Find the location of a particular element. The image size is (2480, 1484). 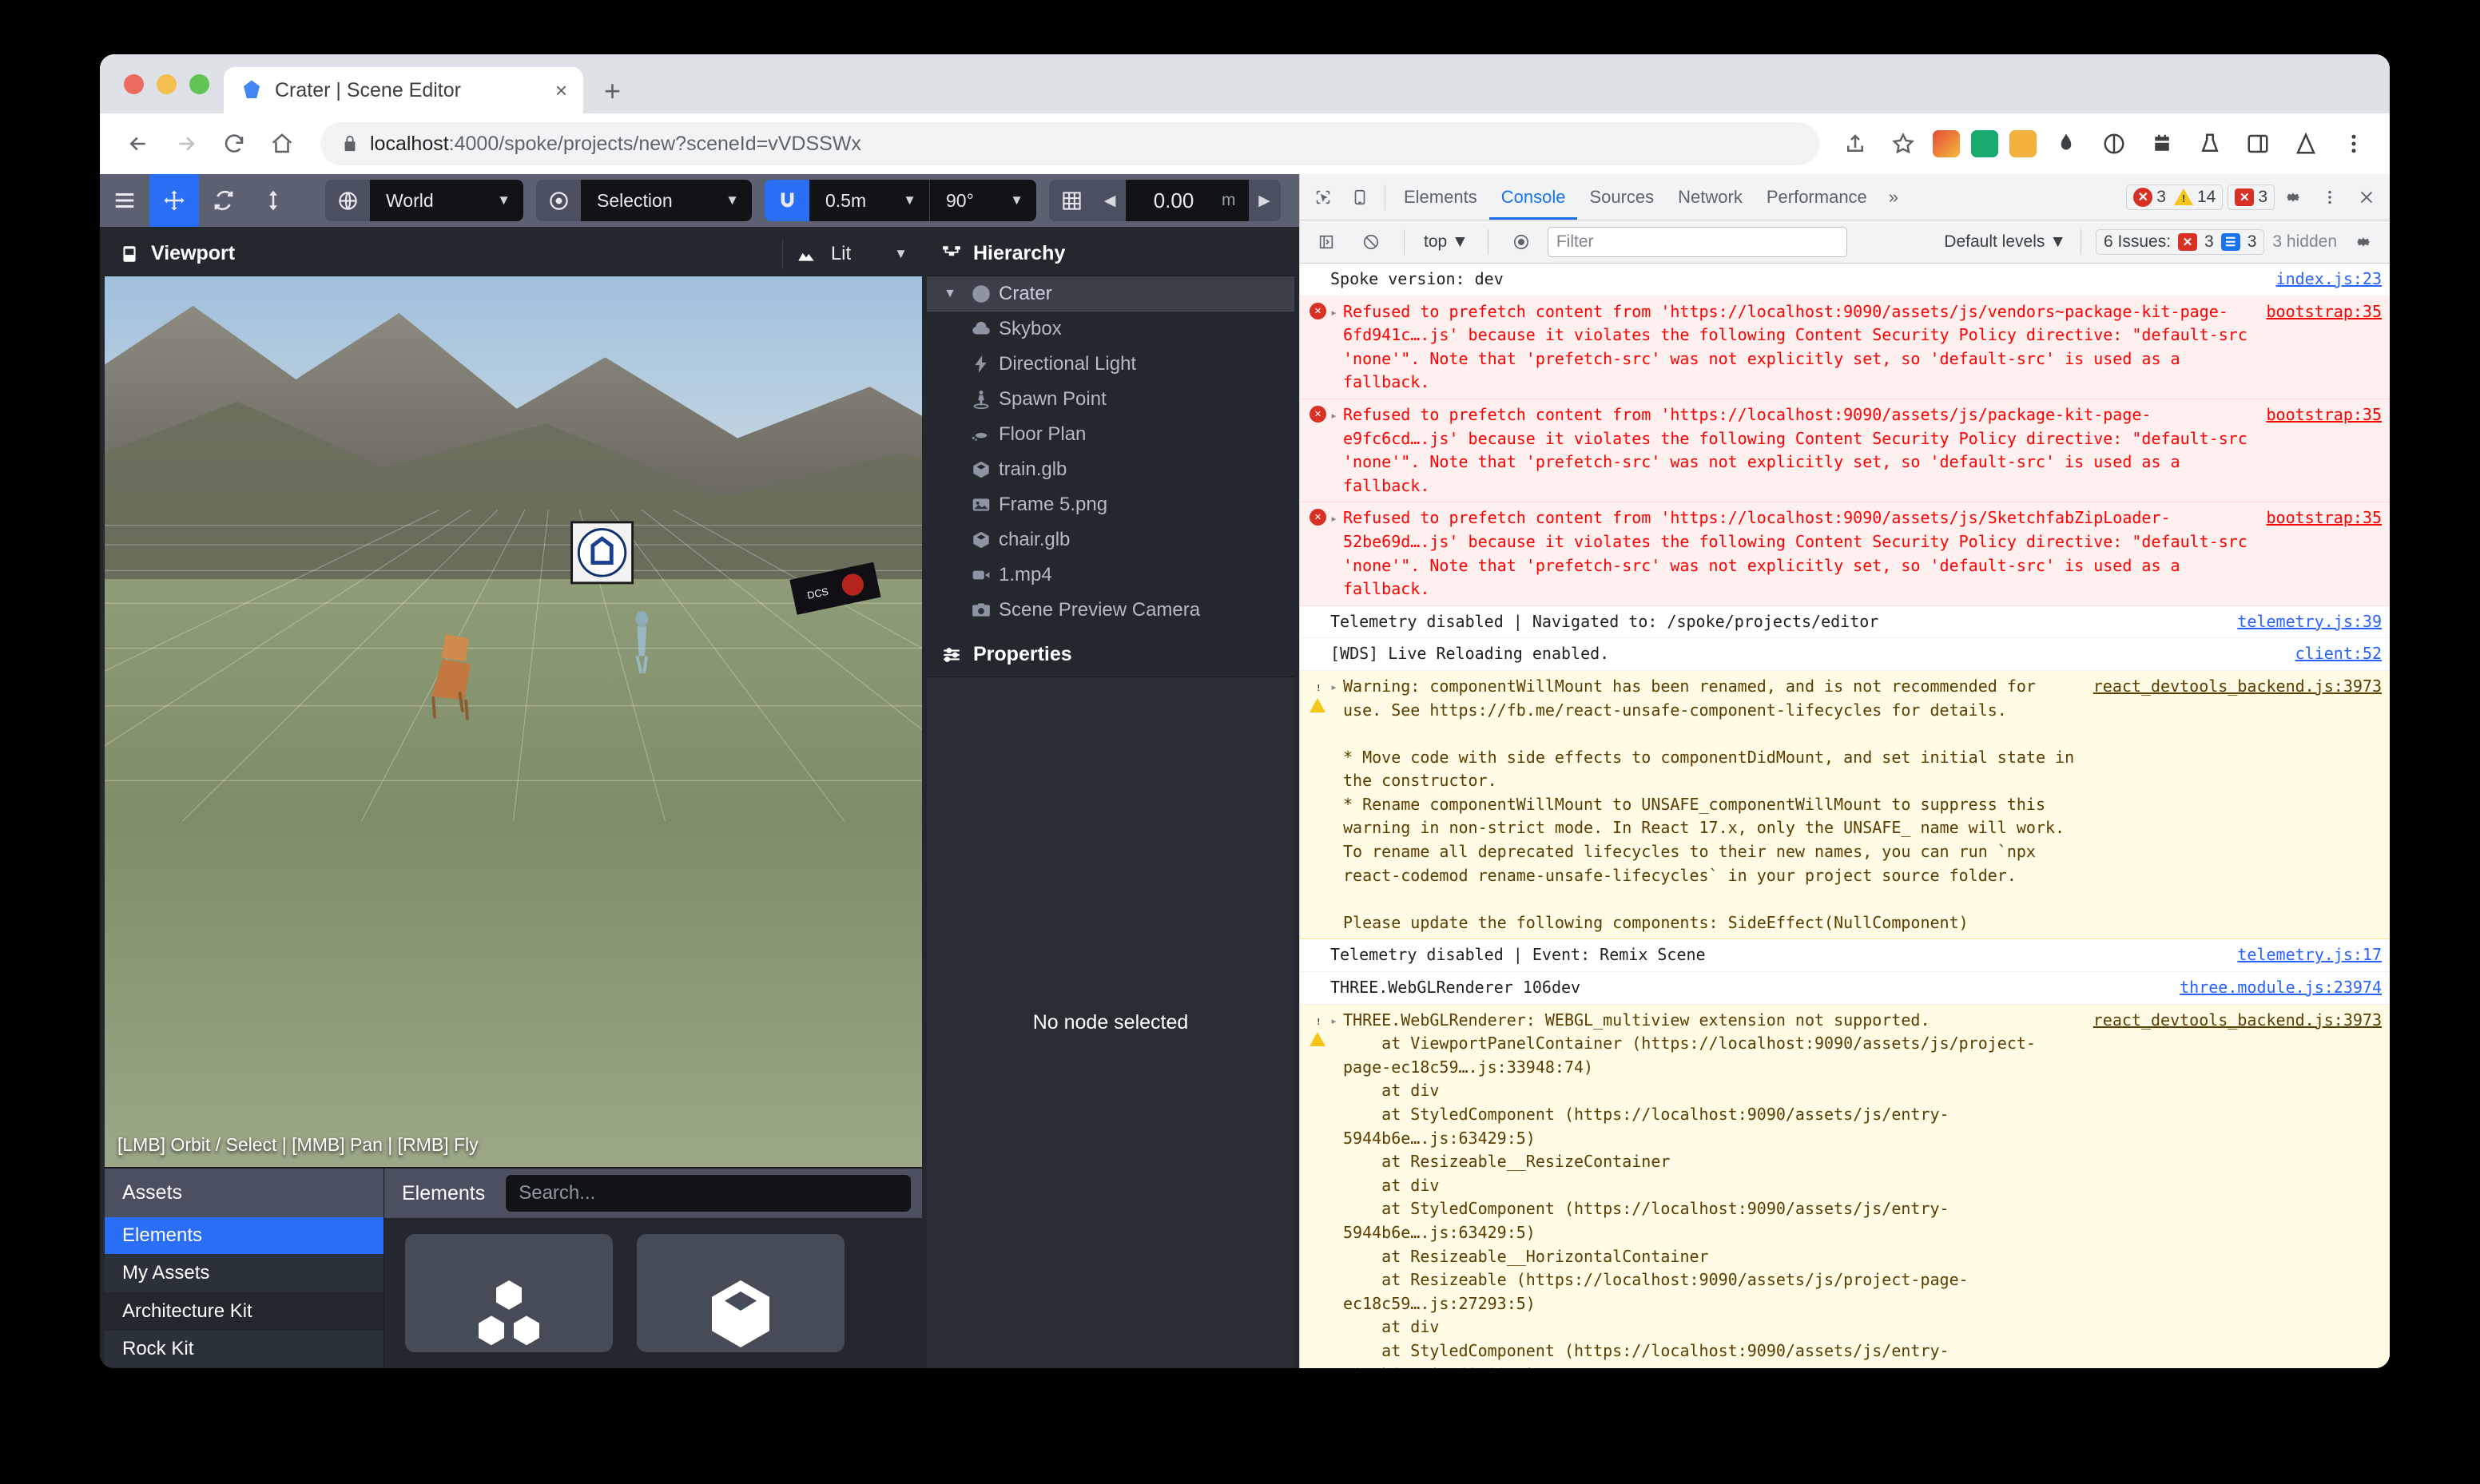

grid-decrease-button: ◀ is located at coordinates (1110, 200).